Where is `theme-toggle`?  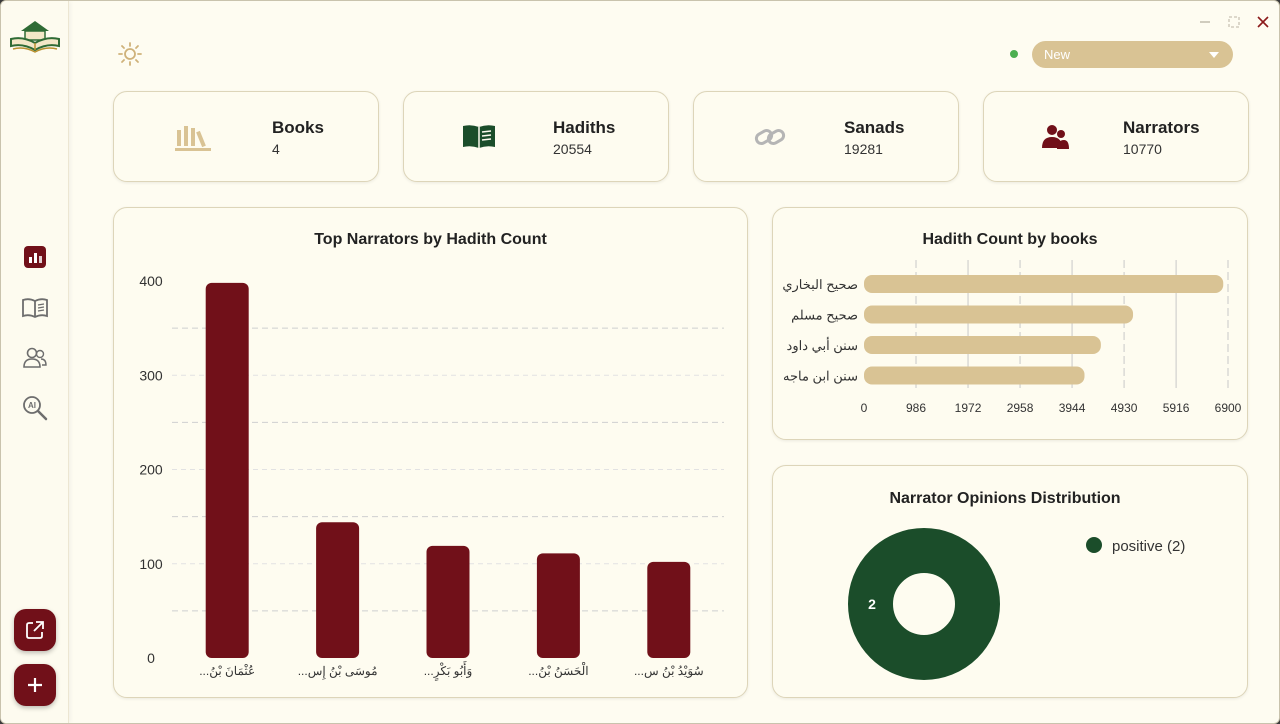
theme-toggle is located at coordinates (130, 54).